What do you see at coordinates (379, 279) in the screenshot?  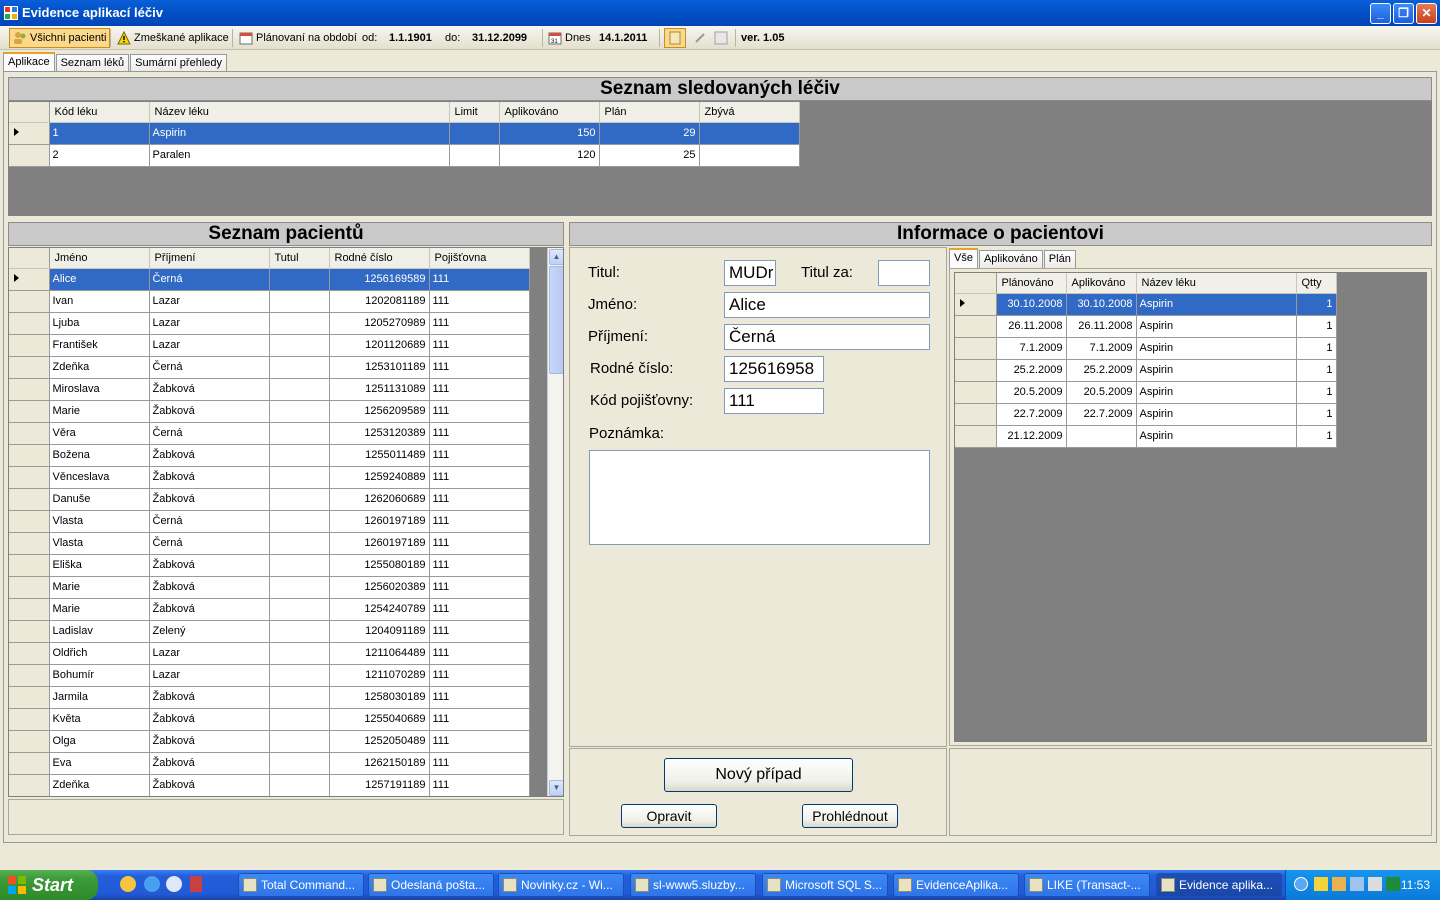 I see `patient-cell: 1256169589` at bounding box center [379, 279].